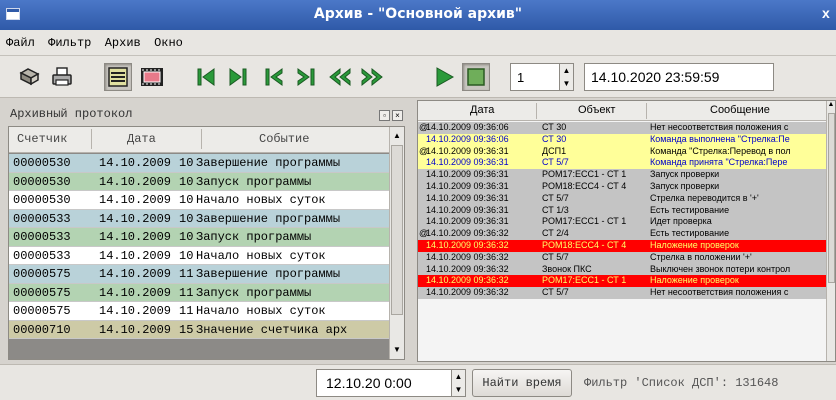 The width and height of the screenshot is (836, 400). Describe the element at coordinates (555, 256) in the screenshot. I see `cell-object: СТ 5/7` at that location.